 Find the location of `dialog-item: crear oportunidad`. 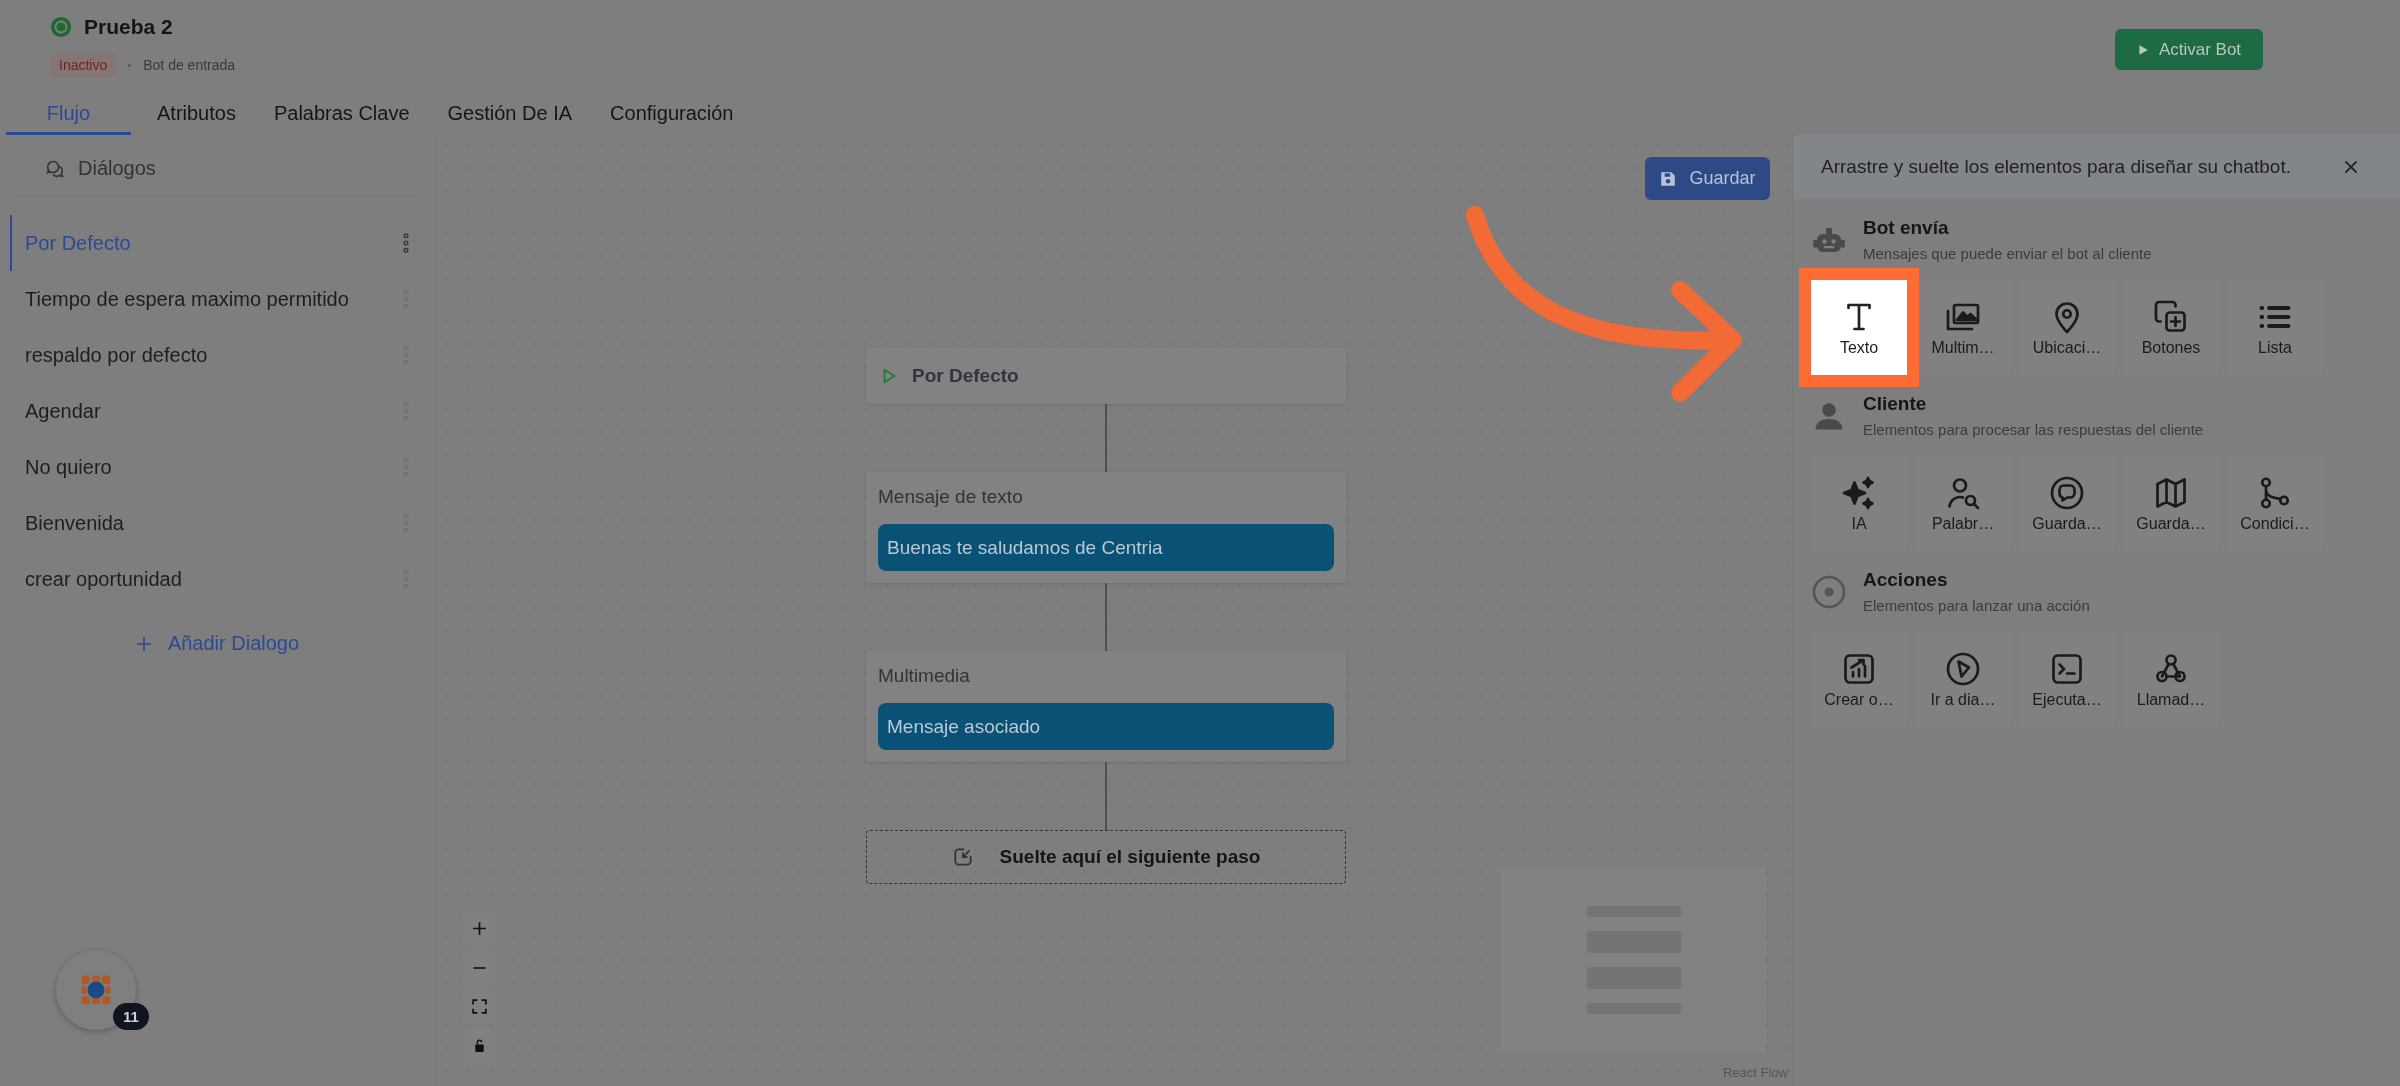

dialog-item: crear oportunidad is located at coordinates (217, 579).